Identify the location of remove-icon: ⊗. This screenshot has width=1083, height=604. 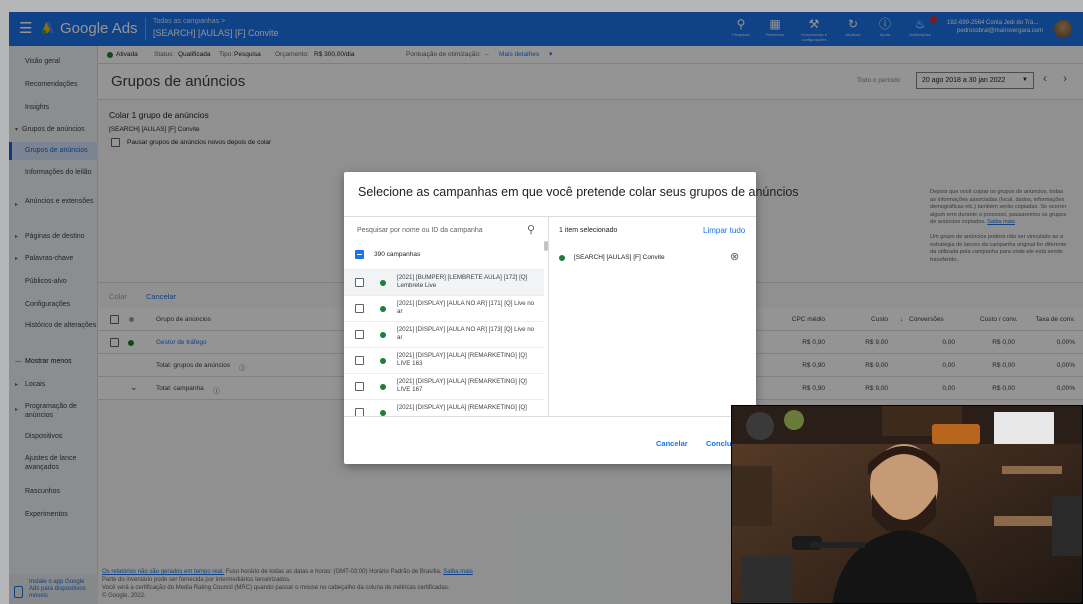
(734, 256).